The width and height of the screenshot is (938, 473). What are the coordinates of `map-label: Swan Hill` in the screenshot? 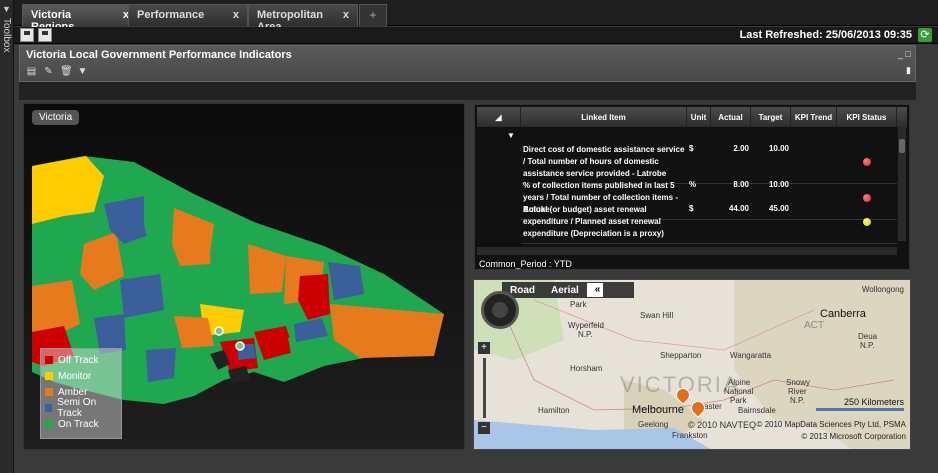 It's located at (657, 315).